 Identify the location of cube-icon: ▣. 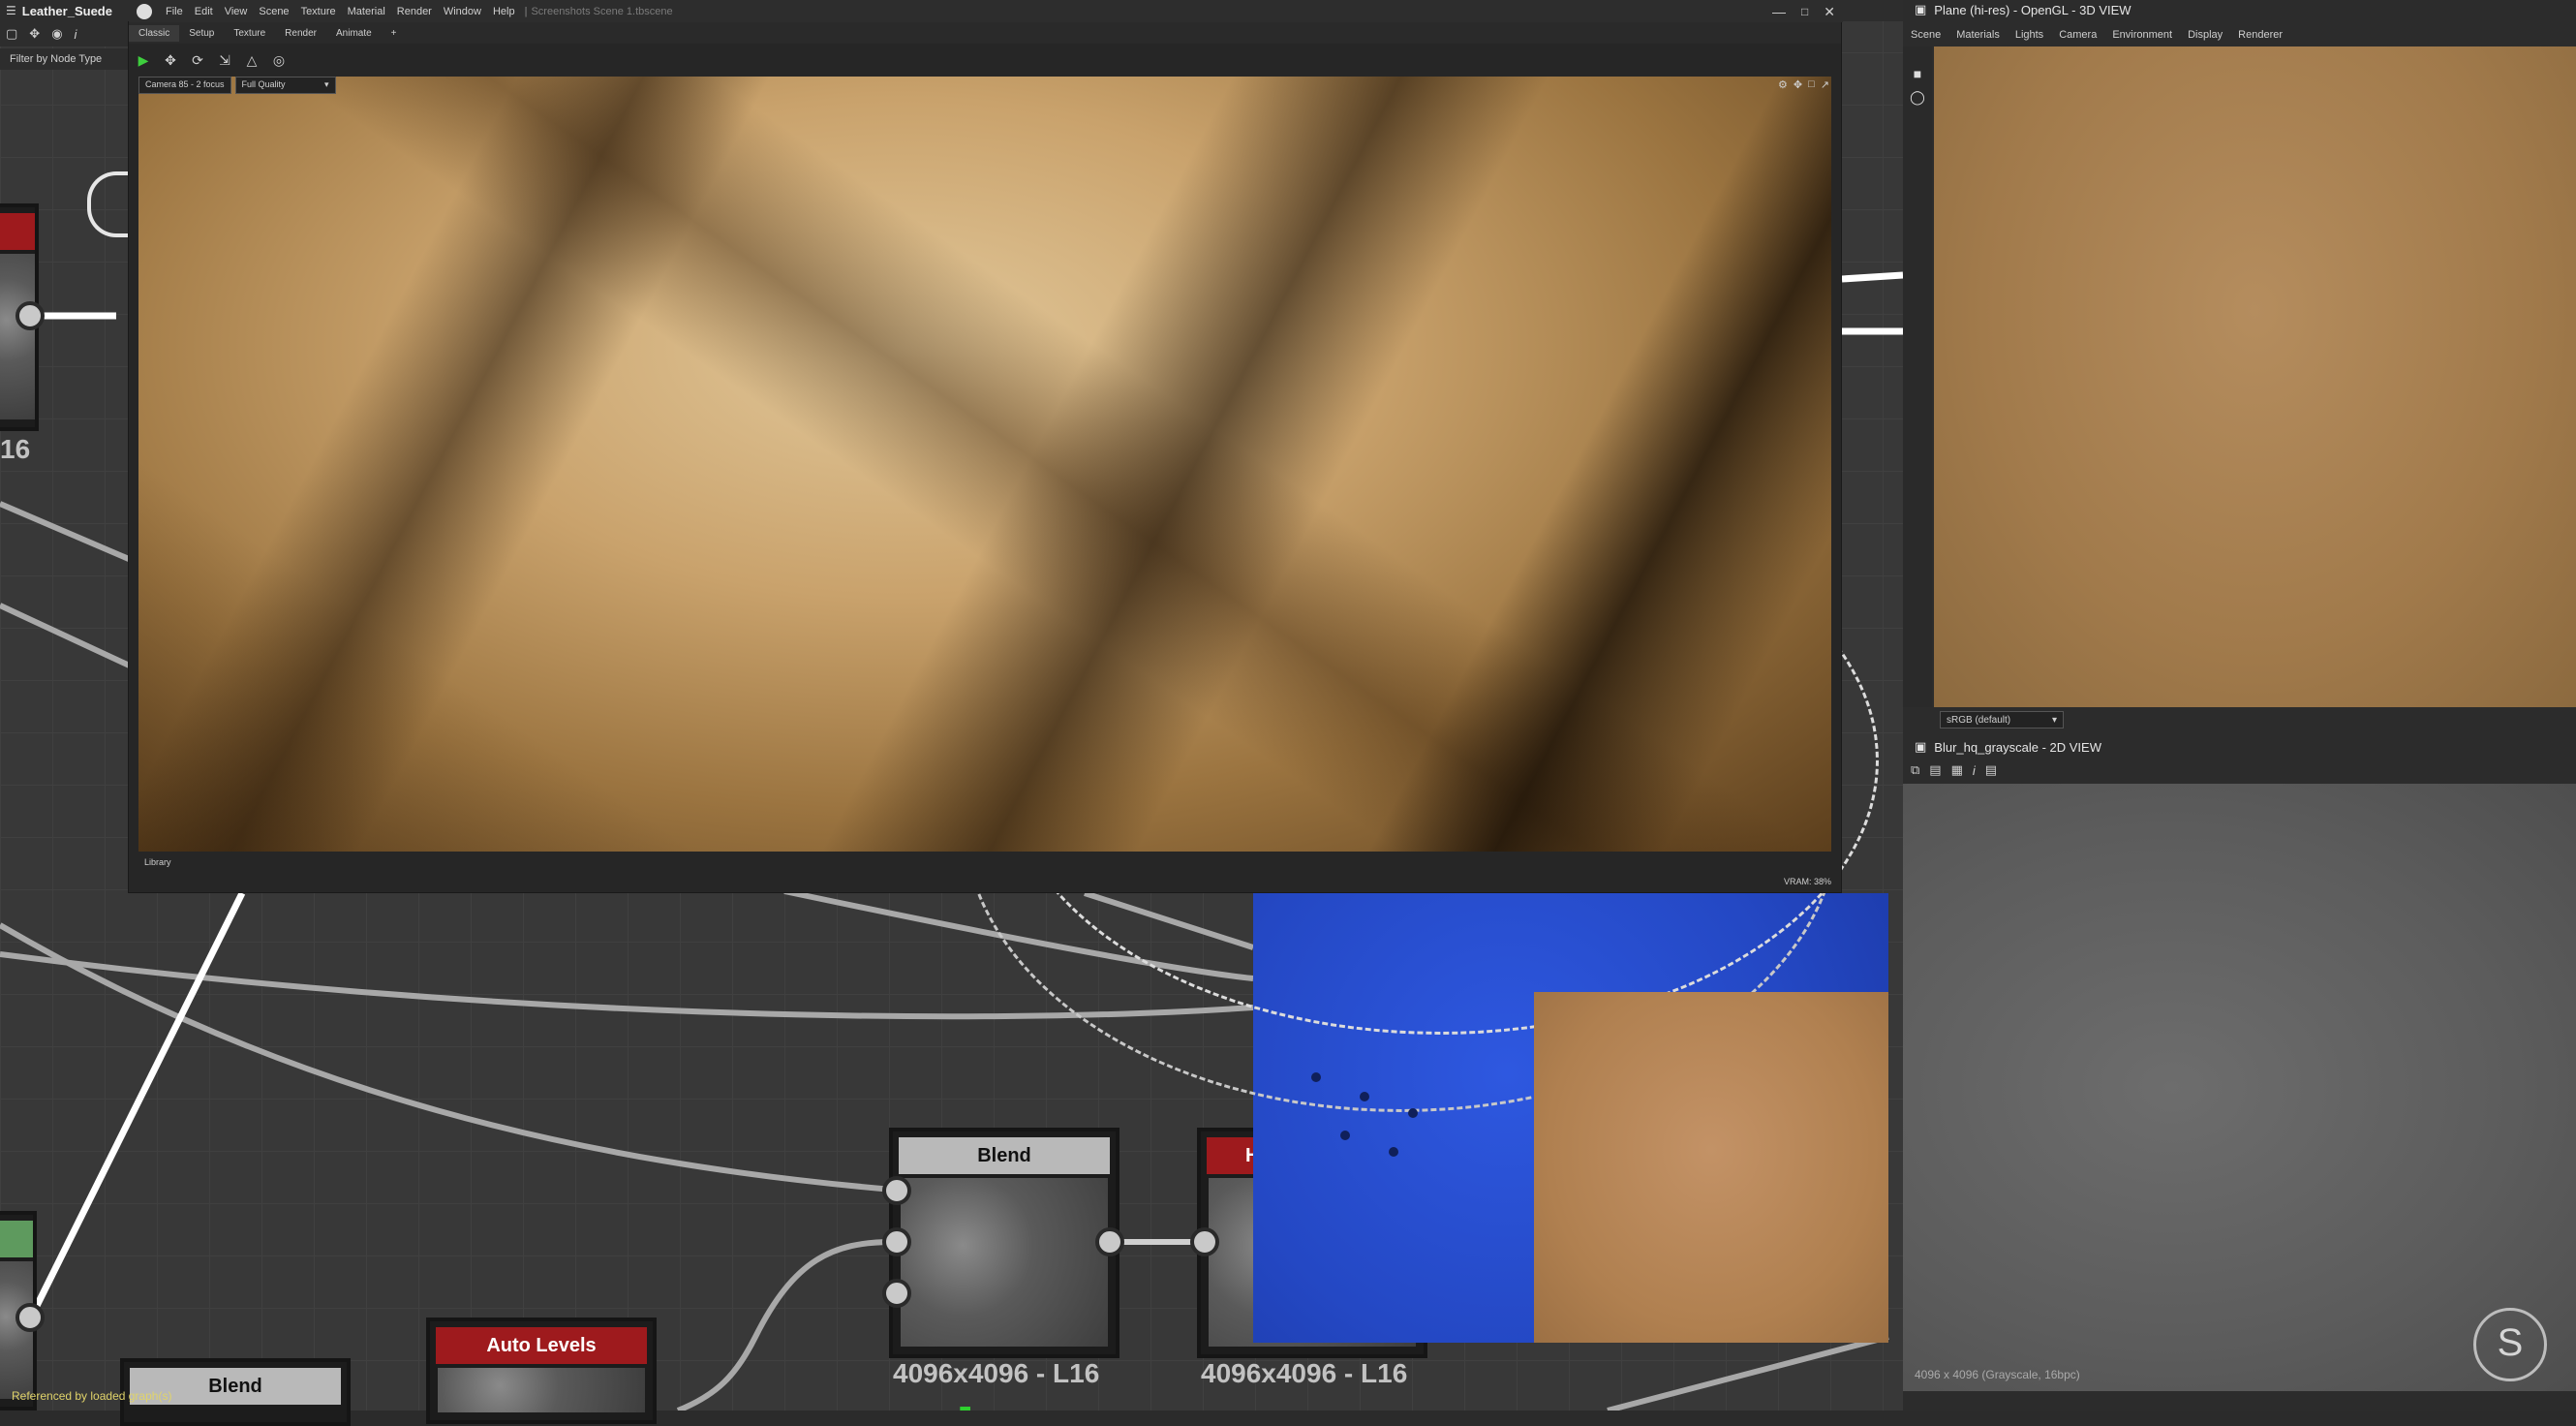
(1921, 9).